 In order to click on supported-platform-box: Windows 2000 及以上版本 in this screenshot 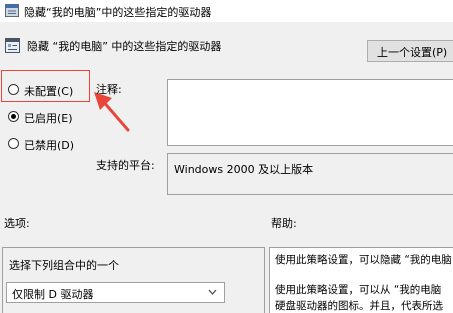, I will do `click(310, 174)`.